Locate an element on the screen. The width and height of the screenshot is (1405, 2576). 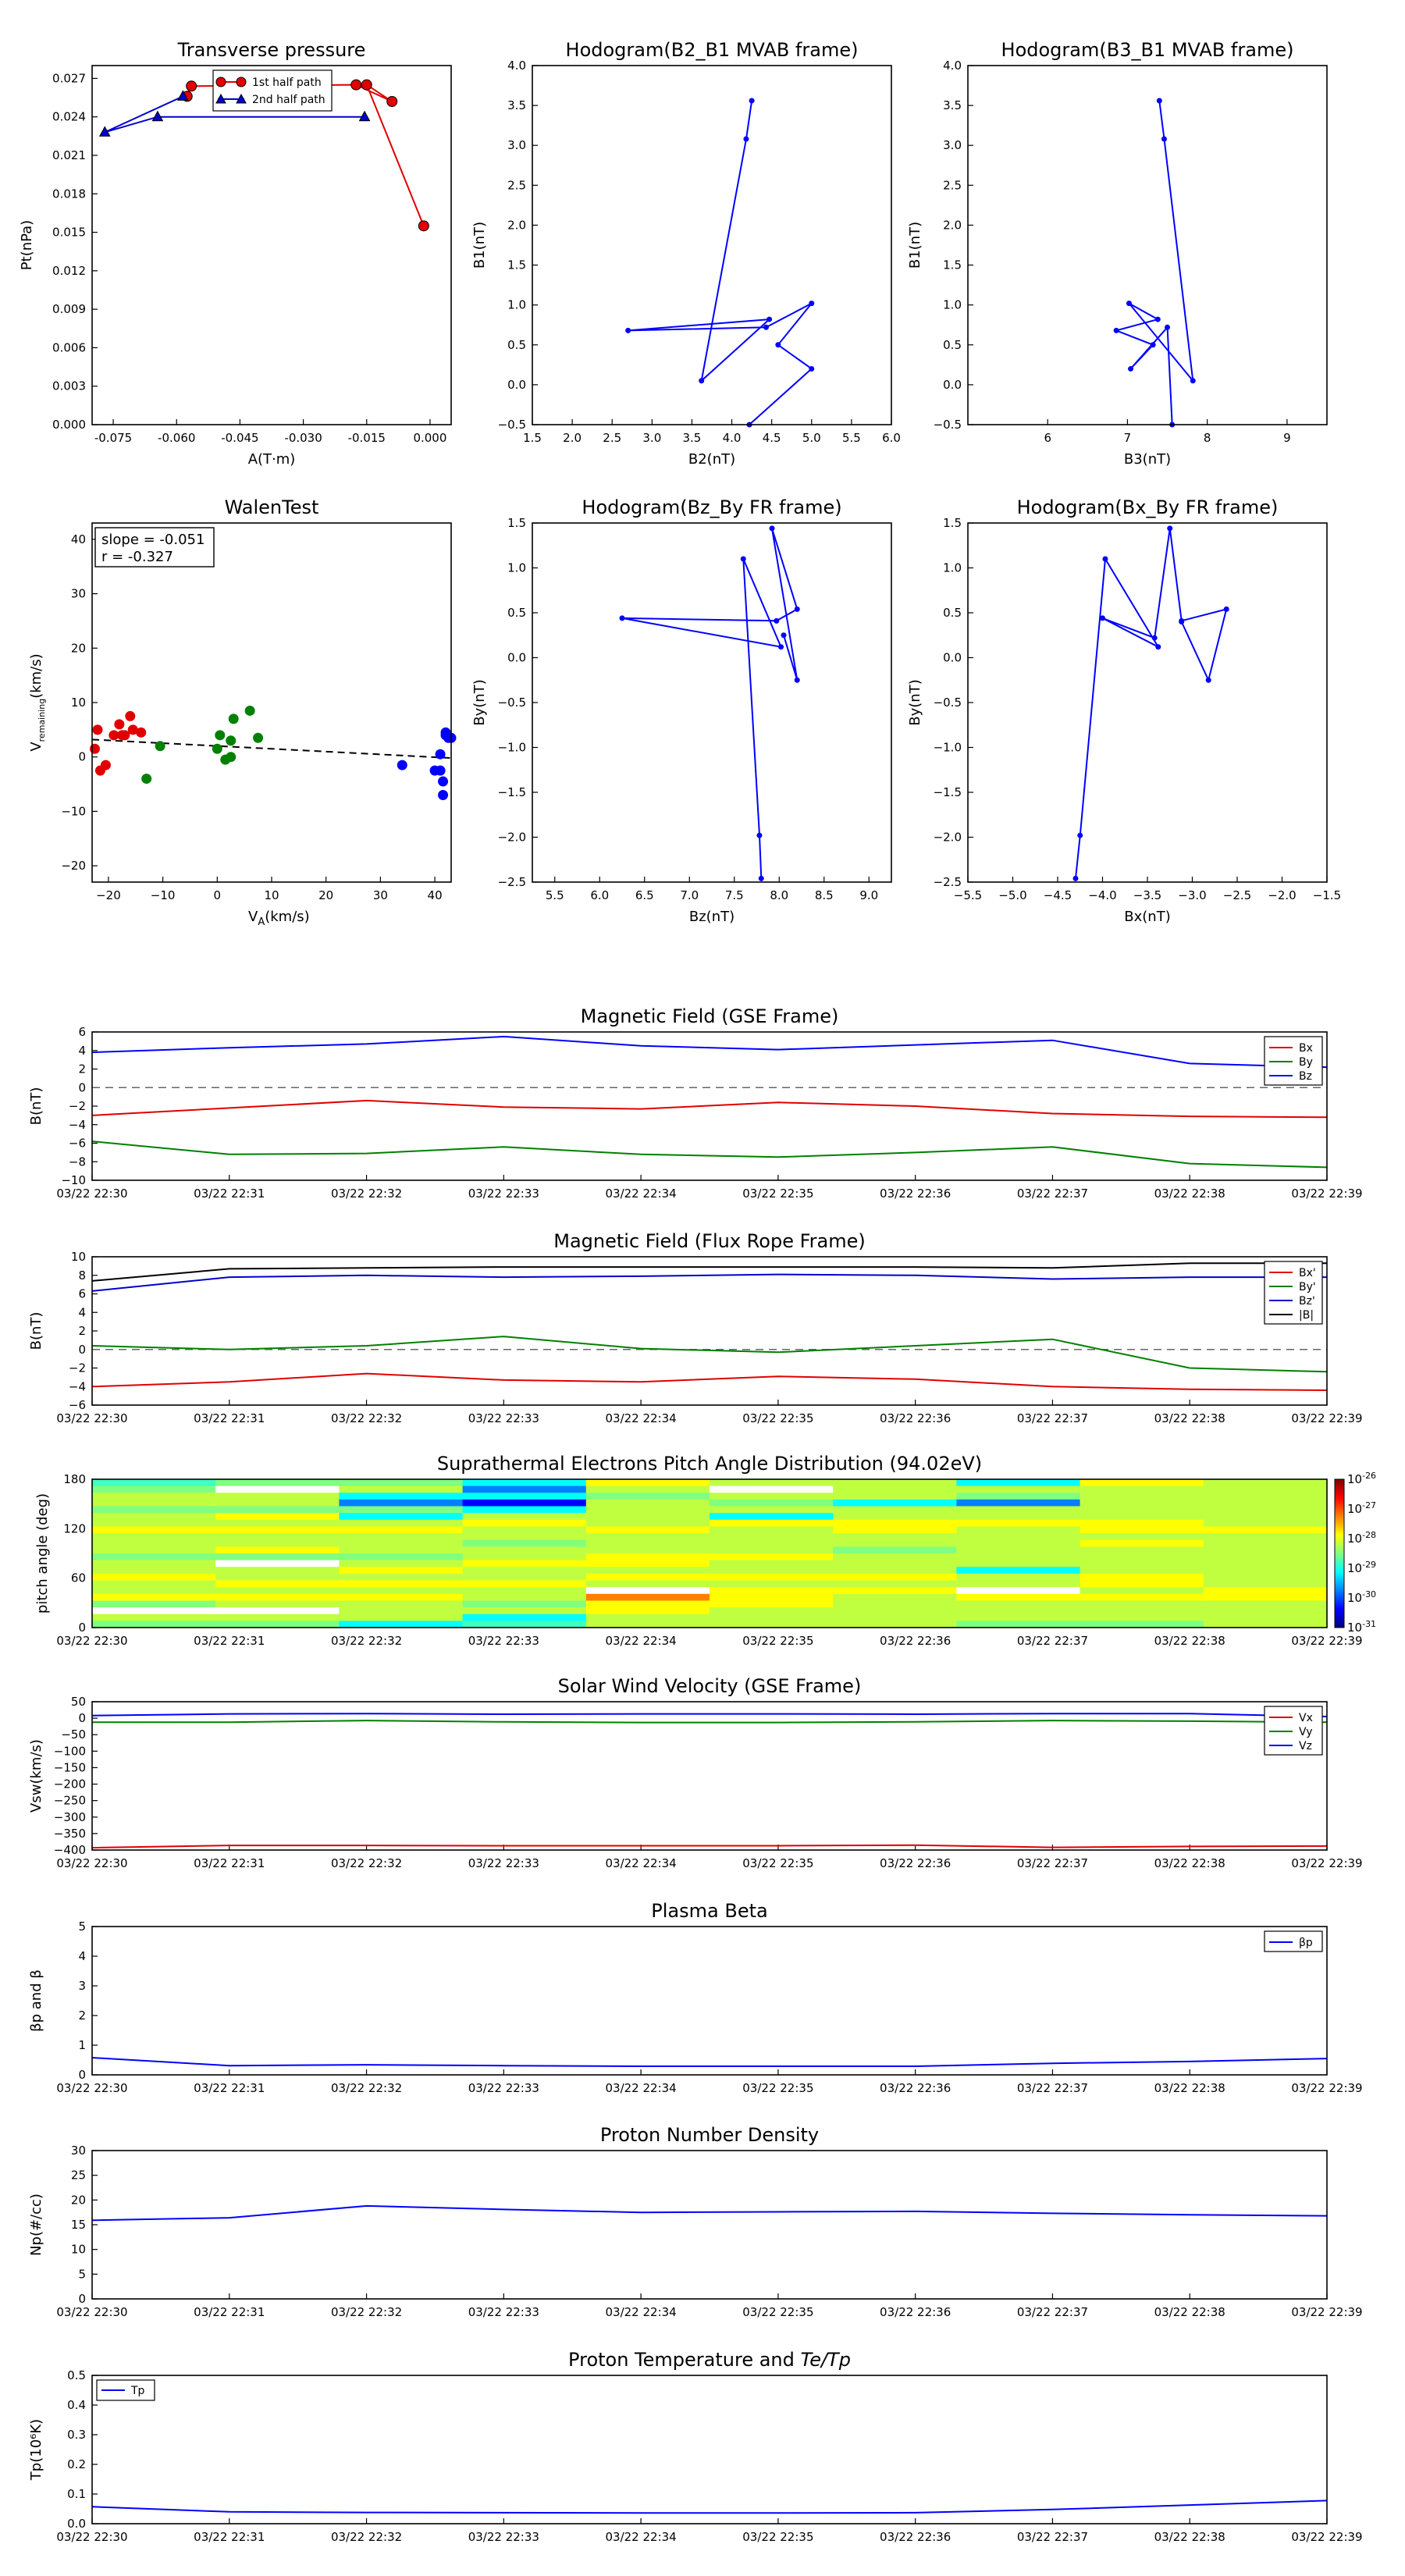
x-tick-label: 20 is located at coordinates (325, 895).